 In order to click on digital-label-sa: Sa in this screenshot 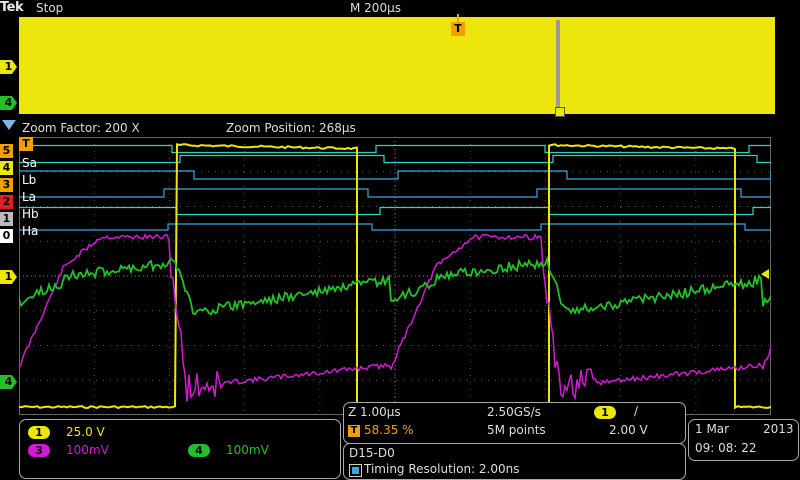, I will do `click(29, 163)`.